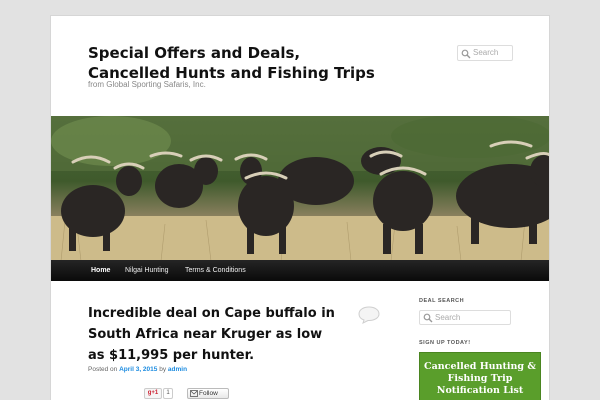 This screenshot has width=600, height=400. Describe the element at coordinates (100, 270) in the screenshot. I see `nav-item-home: Home` at that location.